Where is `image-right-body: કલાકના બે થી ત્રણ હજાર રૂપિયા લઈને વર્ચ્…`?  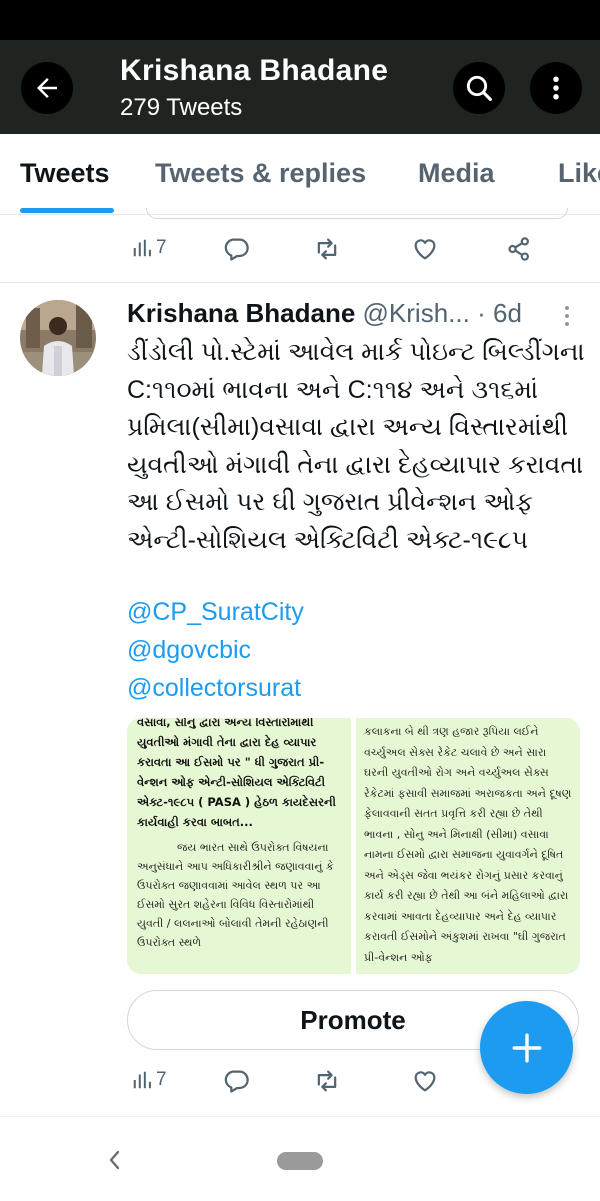
image-right-body: કલાકના બે થી ત્રણ હજાર રૂપિયા લઈને વર્ચ્… is located at coordinates (468, 844).